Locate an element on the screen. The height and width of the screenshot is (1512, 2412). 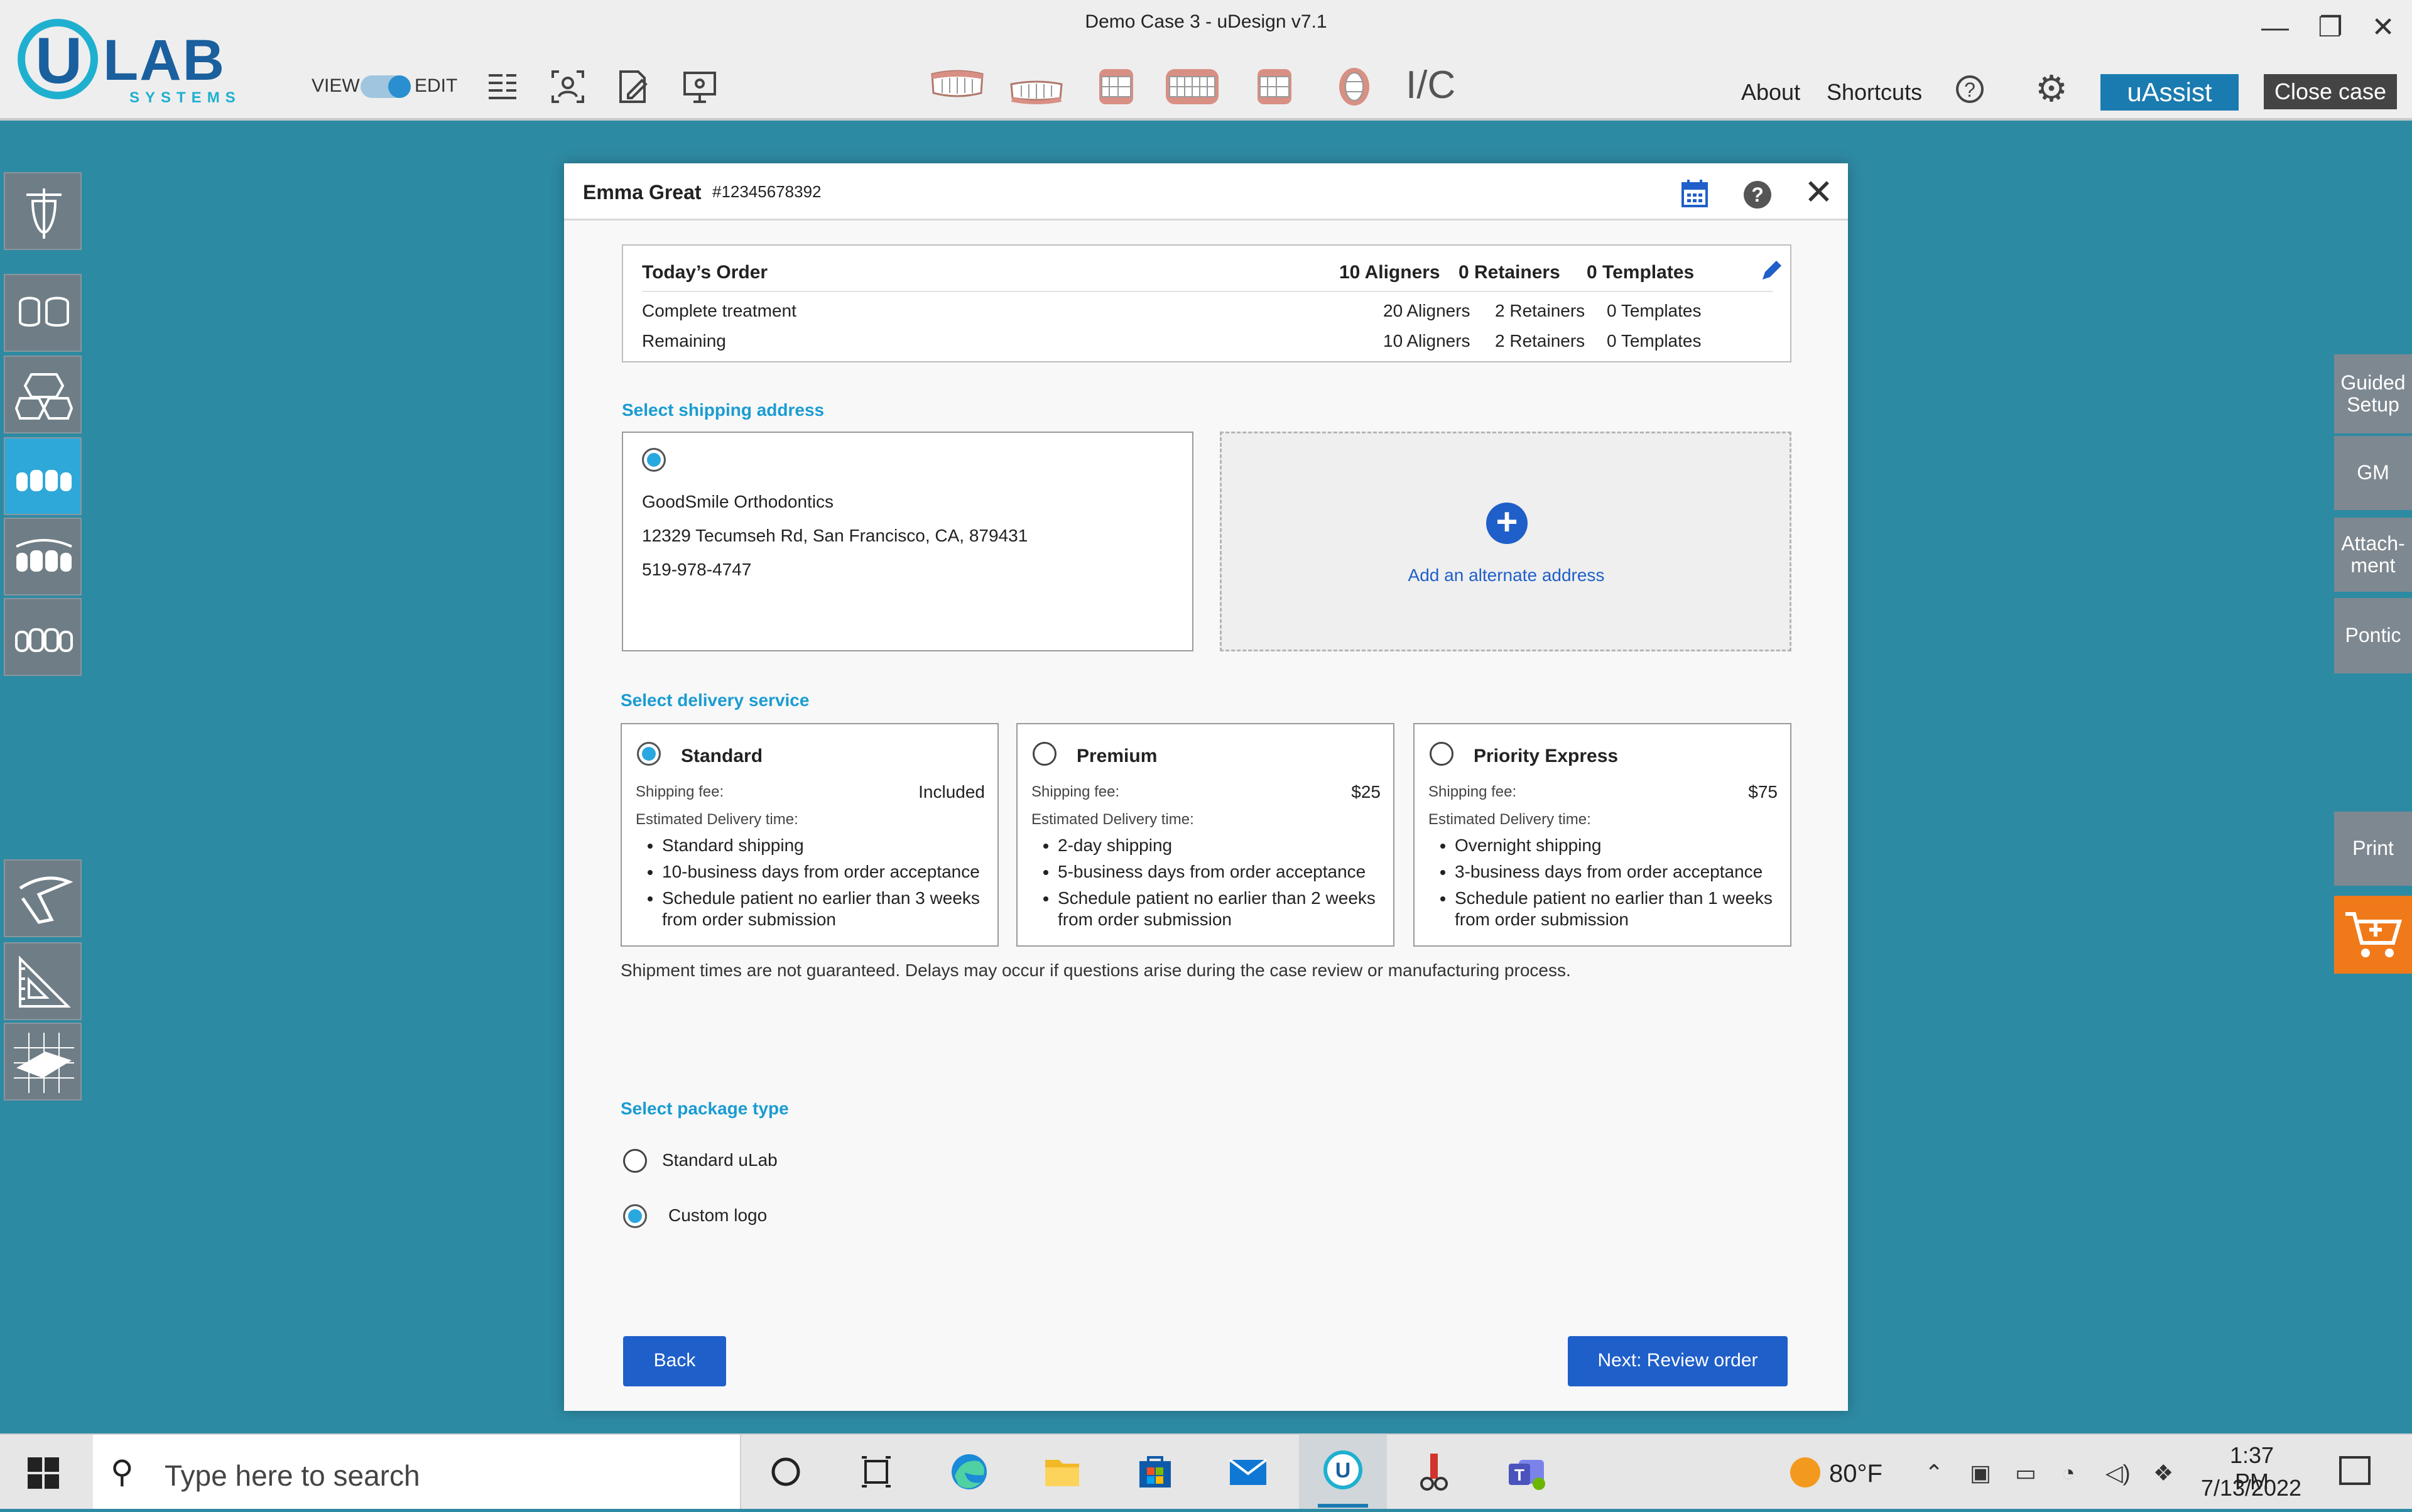
patient-photo-icon is located at coordinates (567, 86).